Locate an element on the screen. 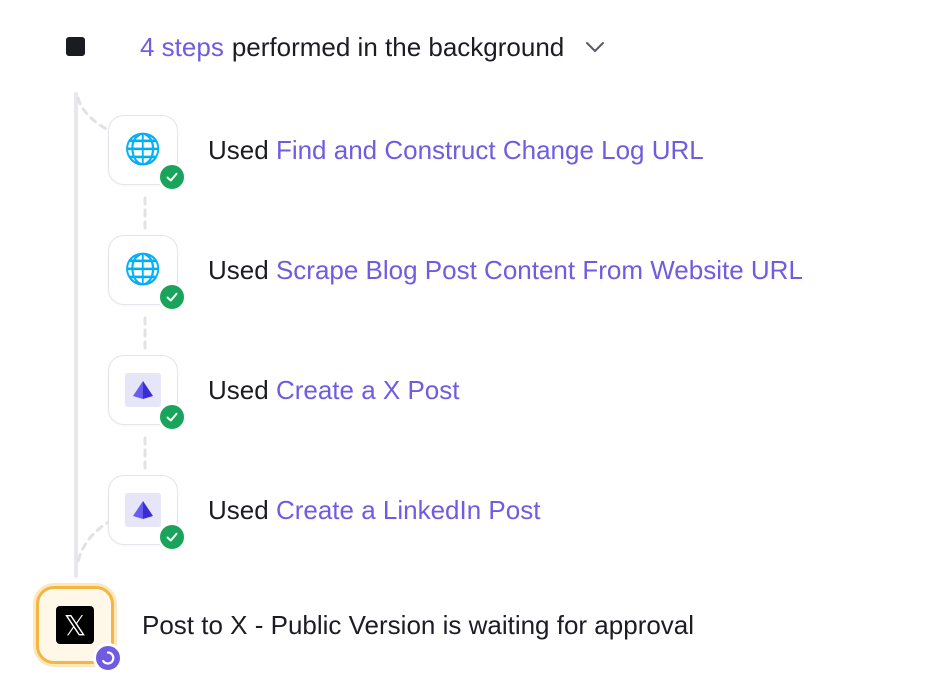 The width and height of the screenshot is (928, 673). tool-link: Create a X Post is located at coordinates (368, 390).